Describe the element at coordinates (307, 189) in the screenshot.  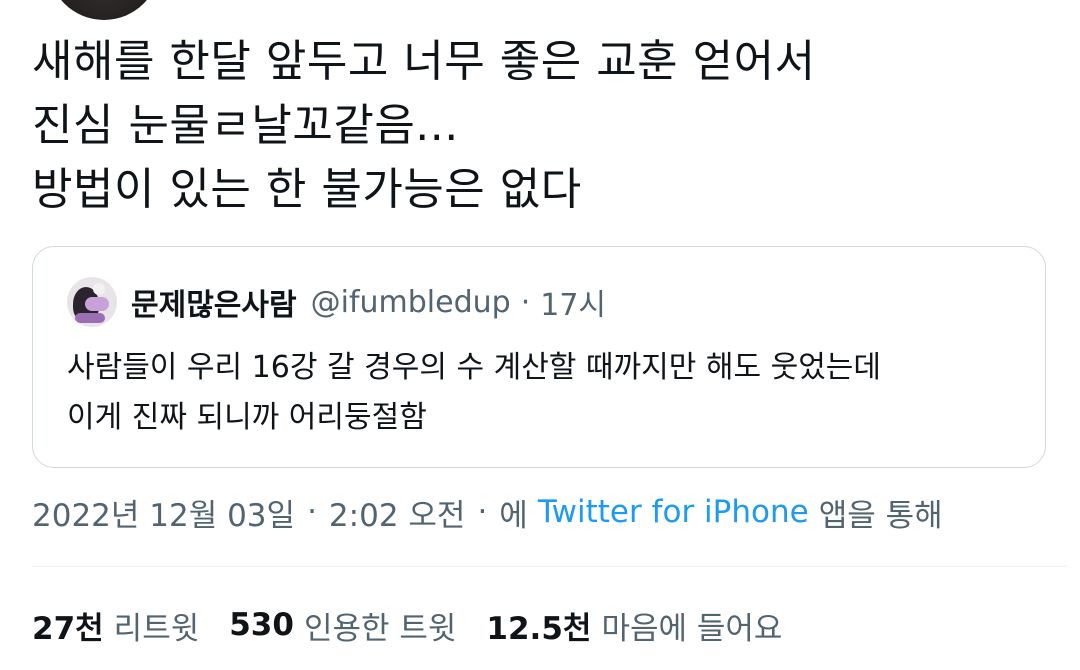
I see `tweet-text-line: 방법이 있는 한 불가능은 없다` at that location.